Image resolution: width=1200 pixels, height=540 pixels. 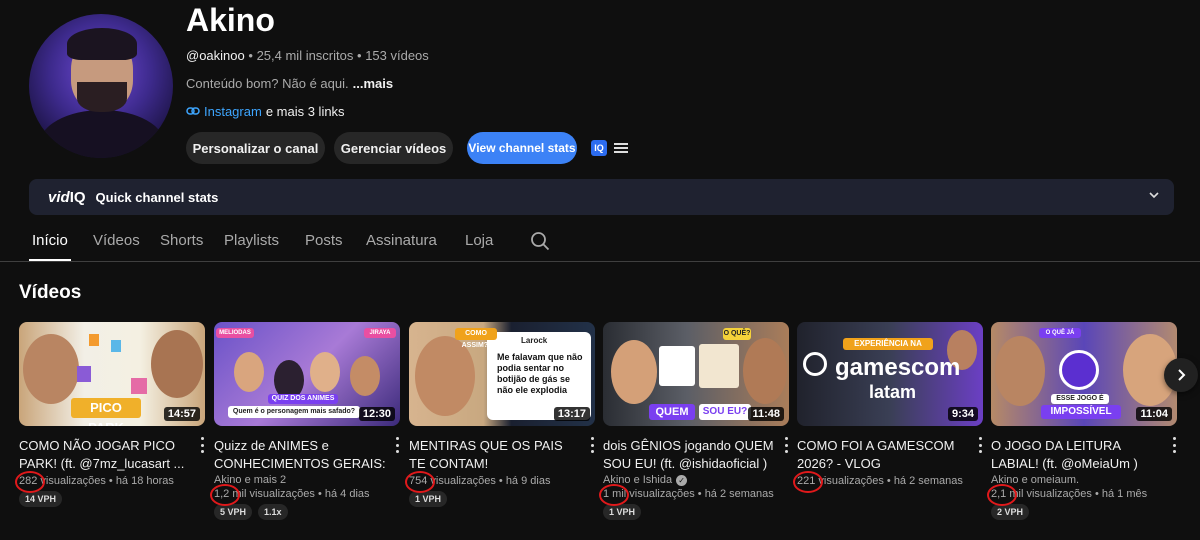 What do you see at coordinates (418, 481) in the screenshot?
I see `view-count: 754` at bounding box center [418, 481].